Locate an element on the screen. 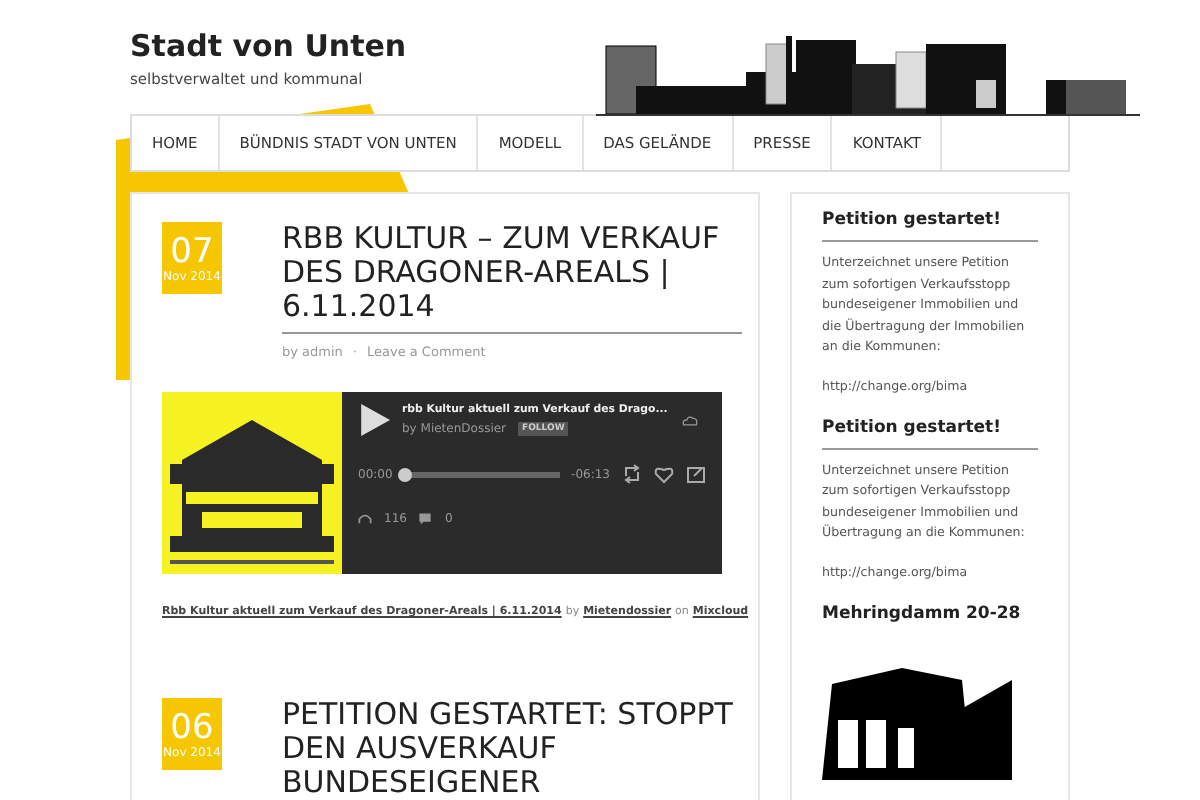 This screenshot has width=1200, height=800. site-title: Stadt von Unten is located at coordinates (268, 46).